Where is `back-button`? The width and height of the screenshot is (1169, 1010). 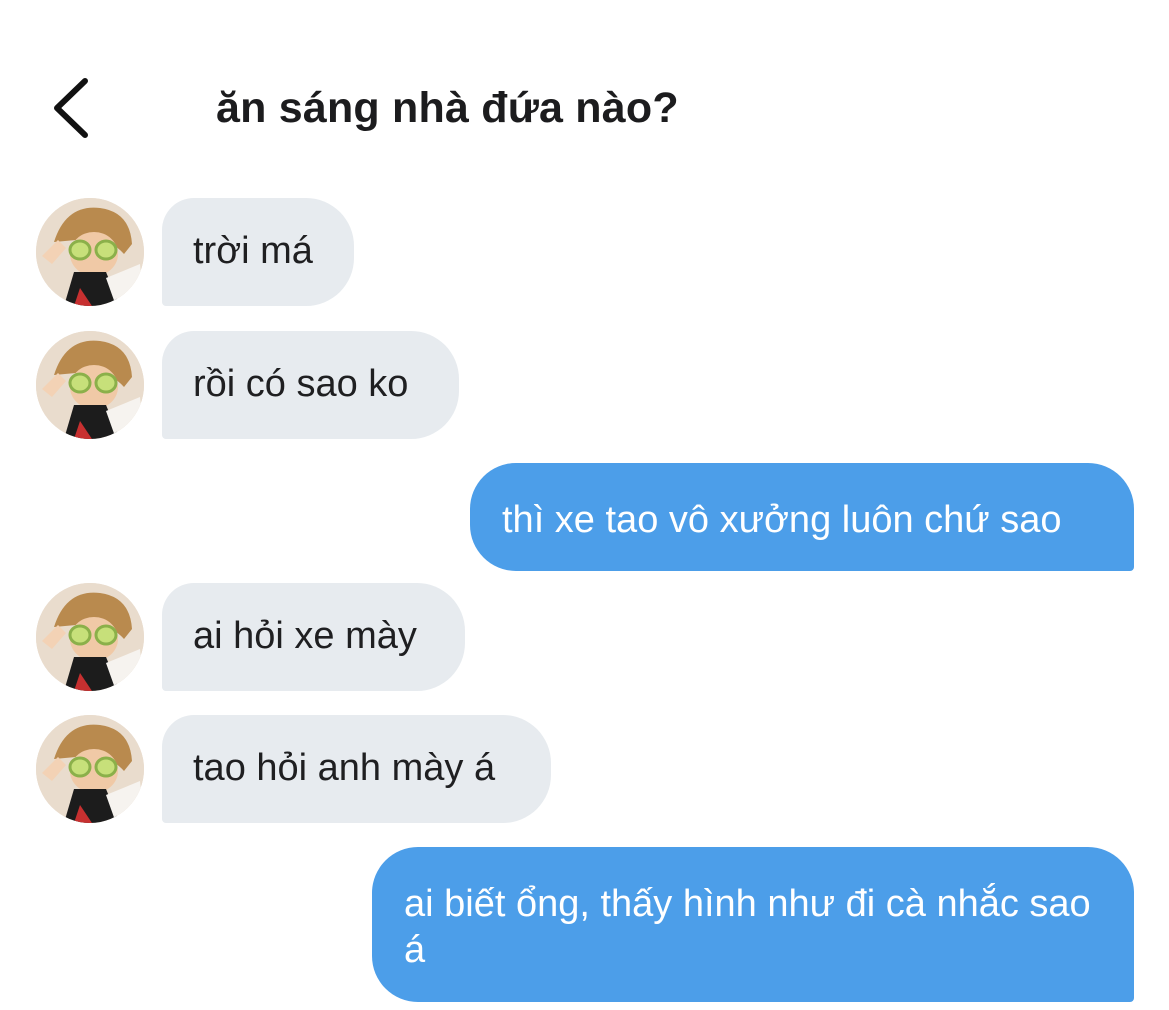 back-button is located at coordinates (71, 108).